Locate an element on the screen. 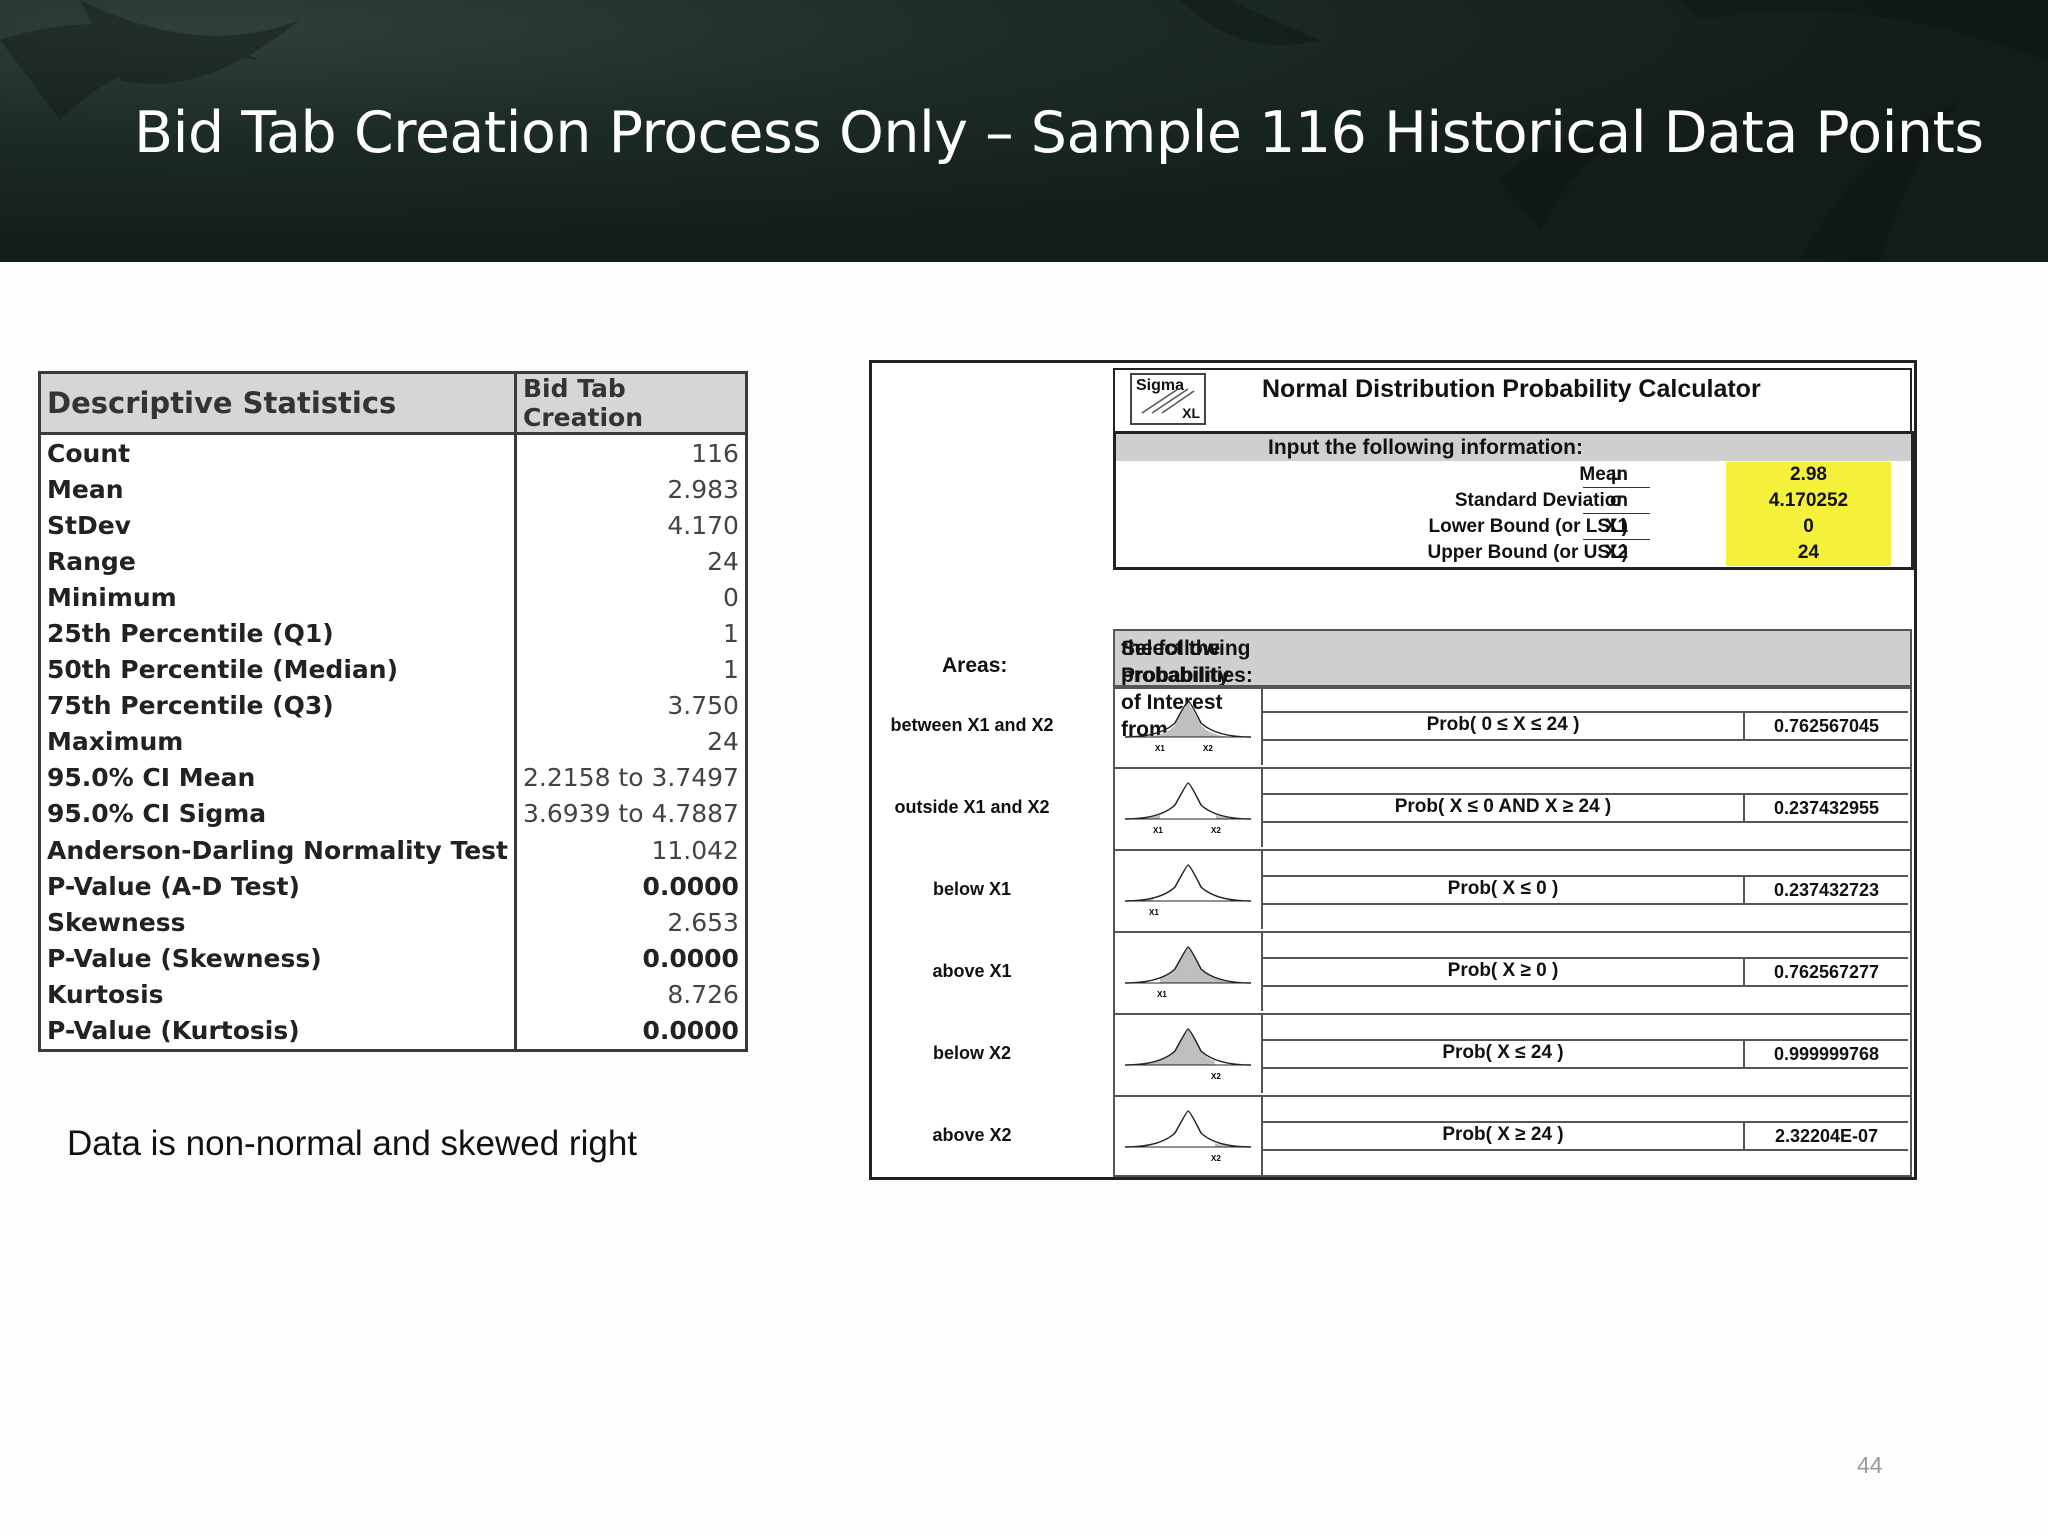 The image size is (2048, 1536). table-row: Kurtosis 8.726 is located at coordinates (393, 994).